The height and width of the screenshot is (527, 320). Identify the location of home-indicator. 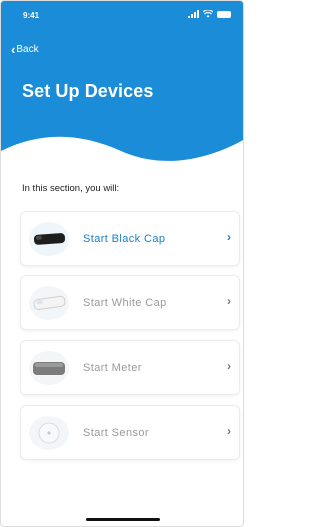
(123, 519).